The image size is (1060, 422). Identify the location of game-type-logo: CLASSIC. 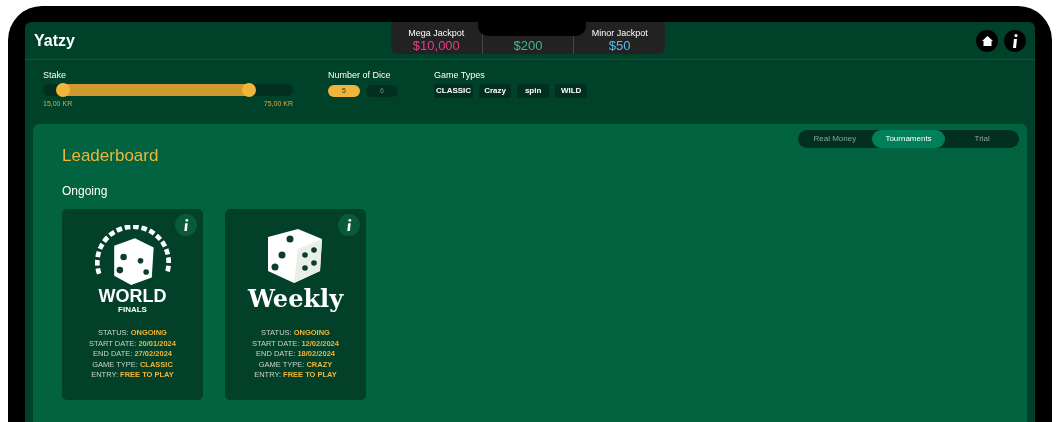
(454, 91).